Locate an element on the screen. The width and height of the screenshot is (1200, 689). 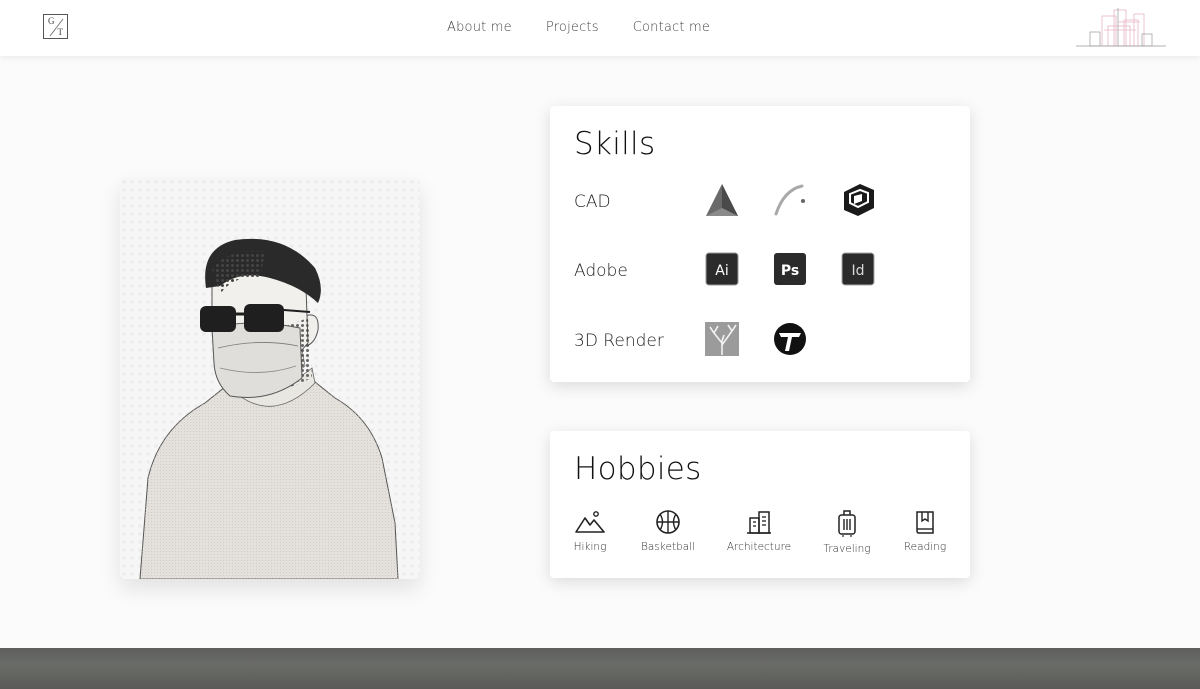
skill-row-adobe: Adobe Ai Ps Id is located at coordinates (764, 271).